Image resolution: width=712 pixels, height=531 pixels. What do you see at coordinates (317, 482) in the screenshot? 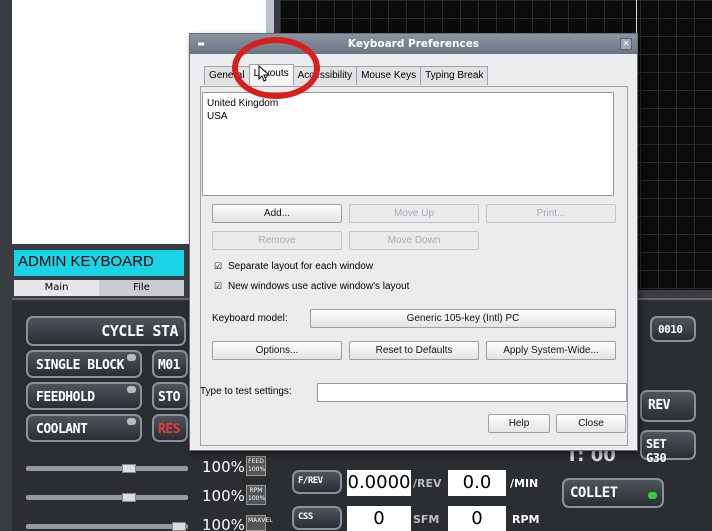
I see `feed-per-rev-button: F/REV` at bounding box center [317, 482].